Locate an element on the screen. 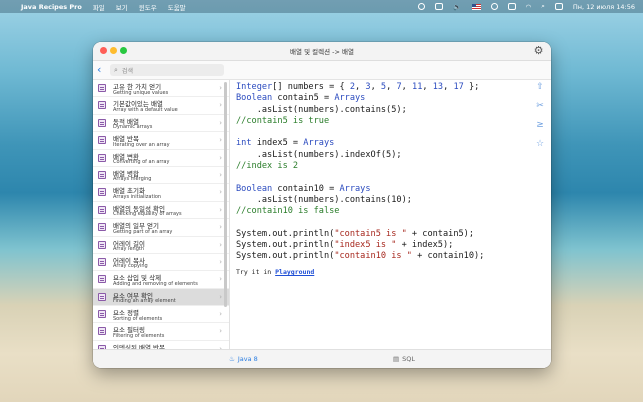 The height and width of the screenshot is (402, 643). list-item: 어레이 길이 Array length › is located at coordinates (161, 245).